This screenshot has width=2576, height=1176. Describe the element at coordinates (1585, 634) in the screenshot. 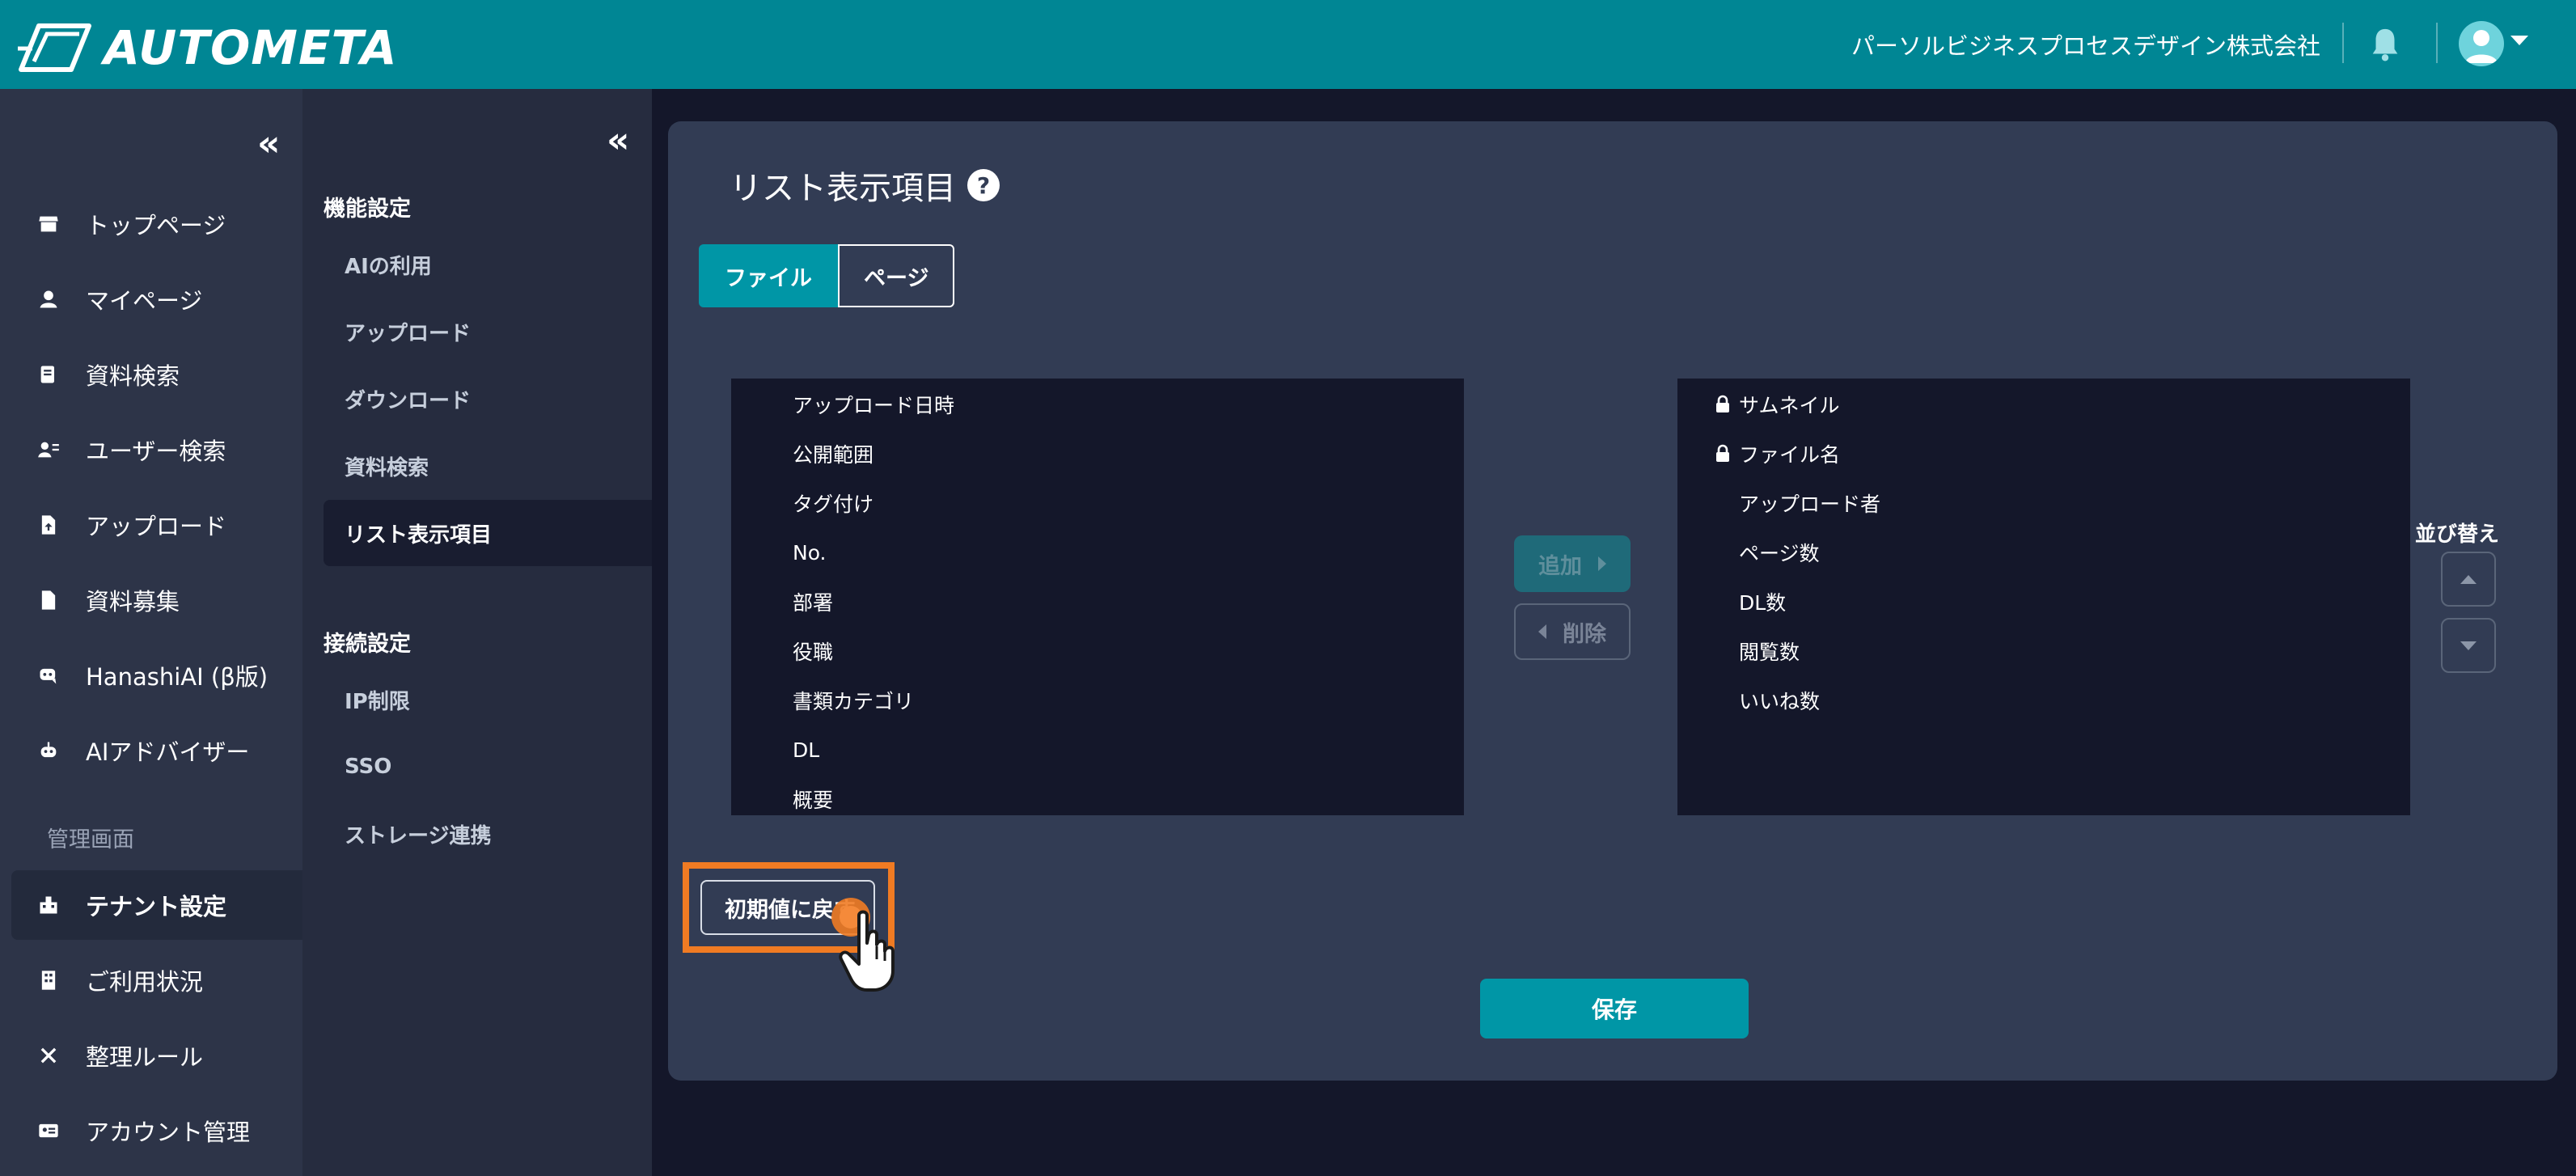

I see `delete-button-label: 削除` at that location.